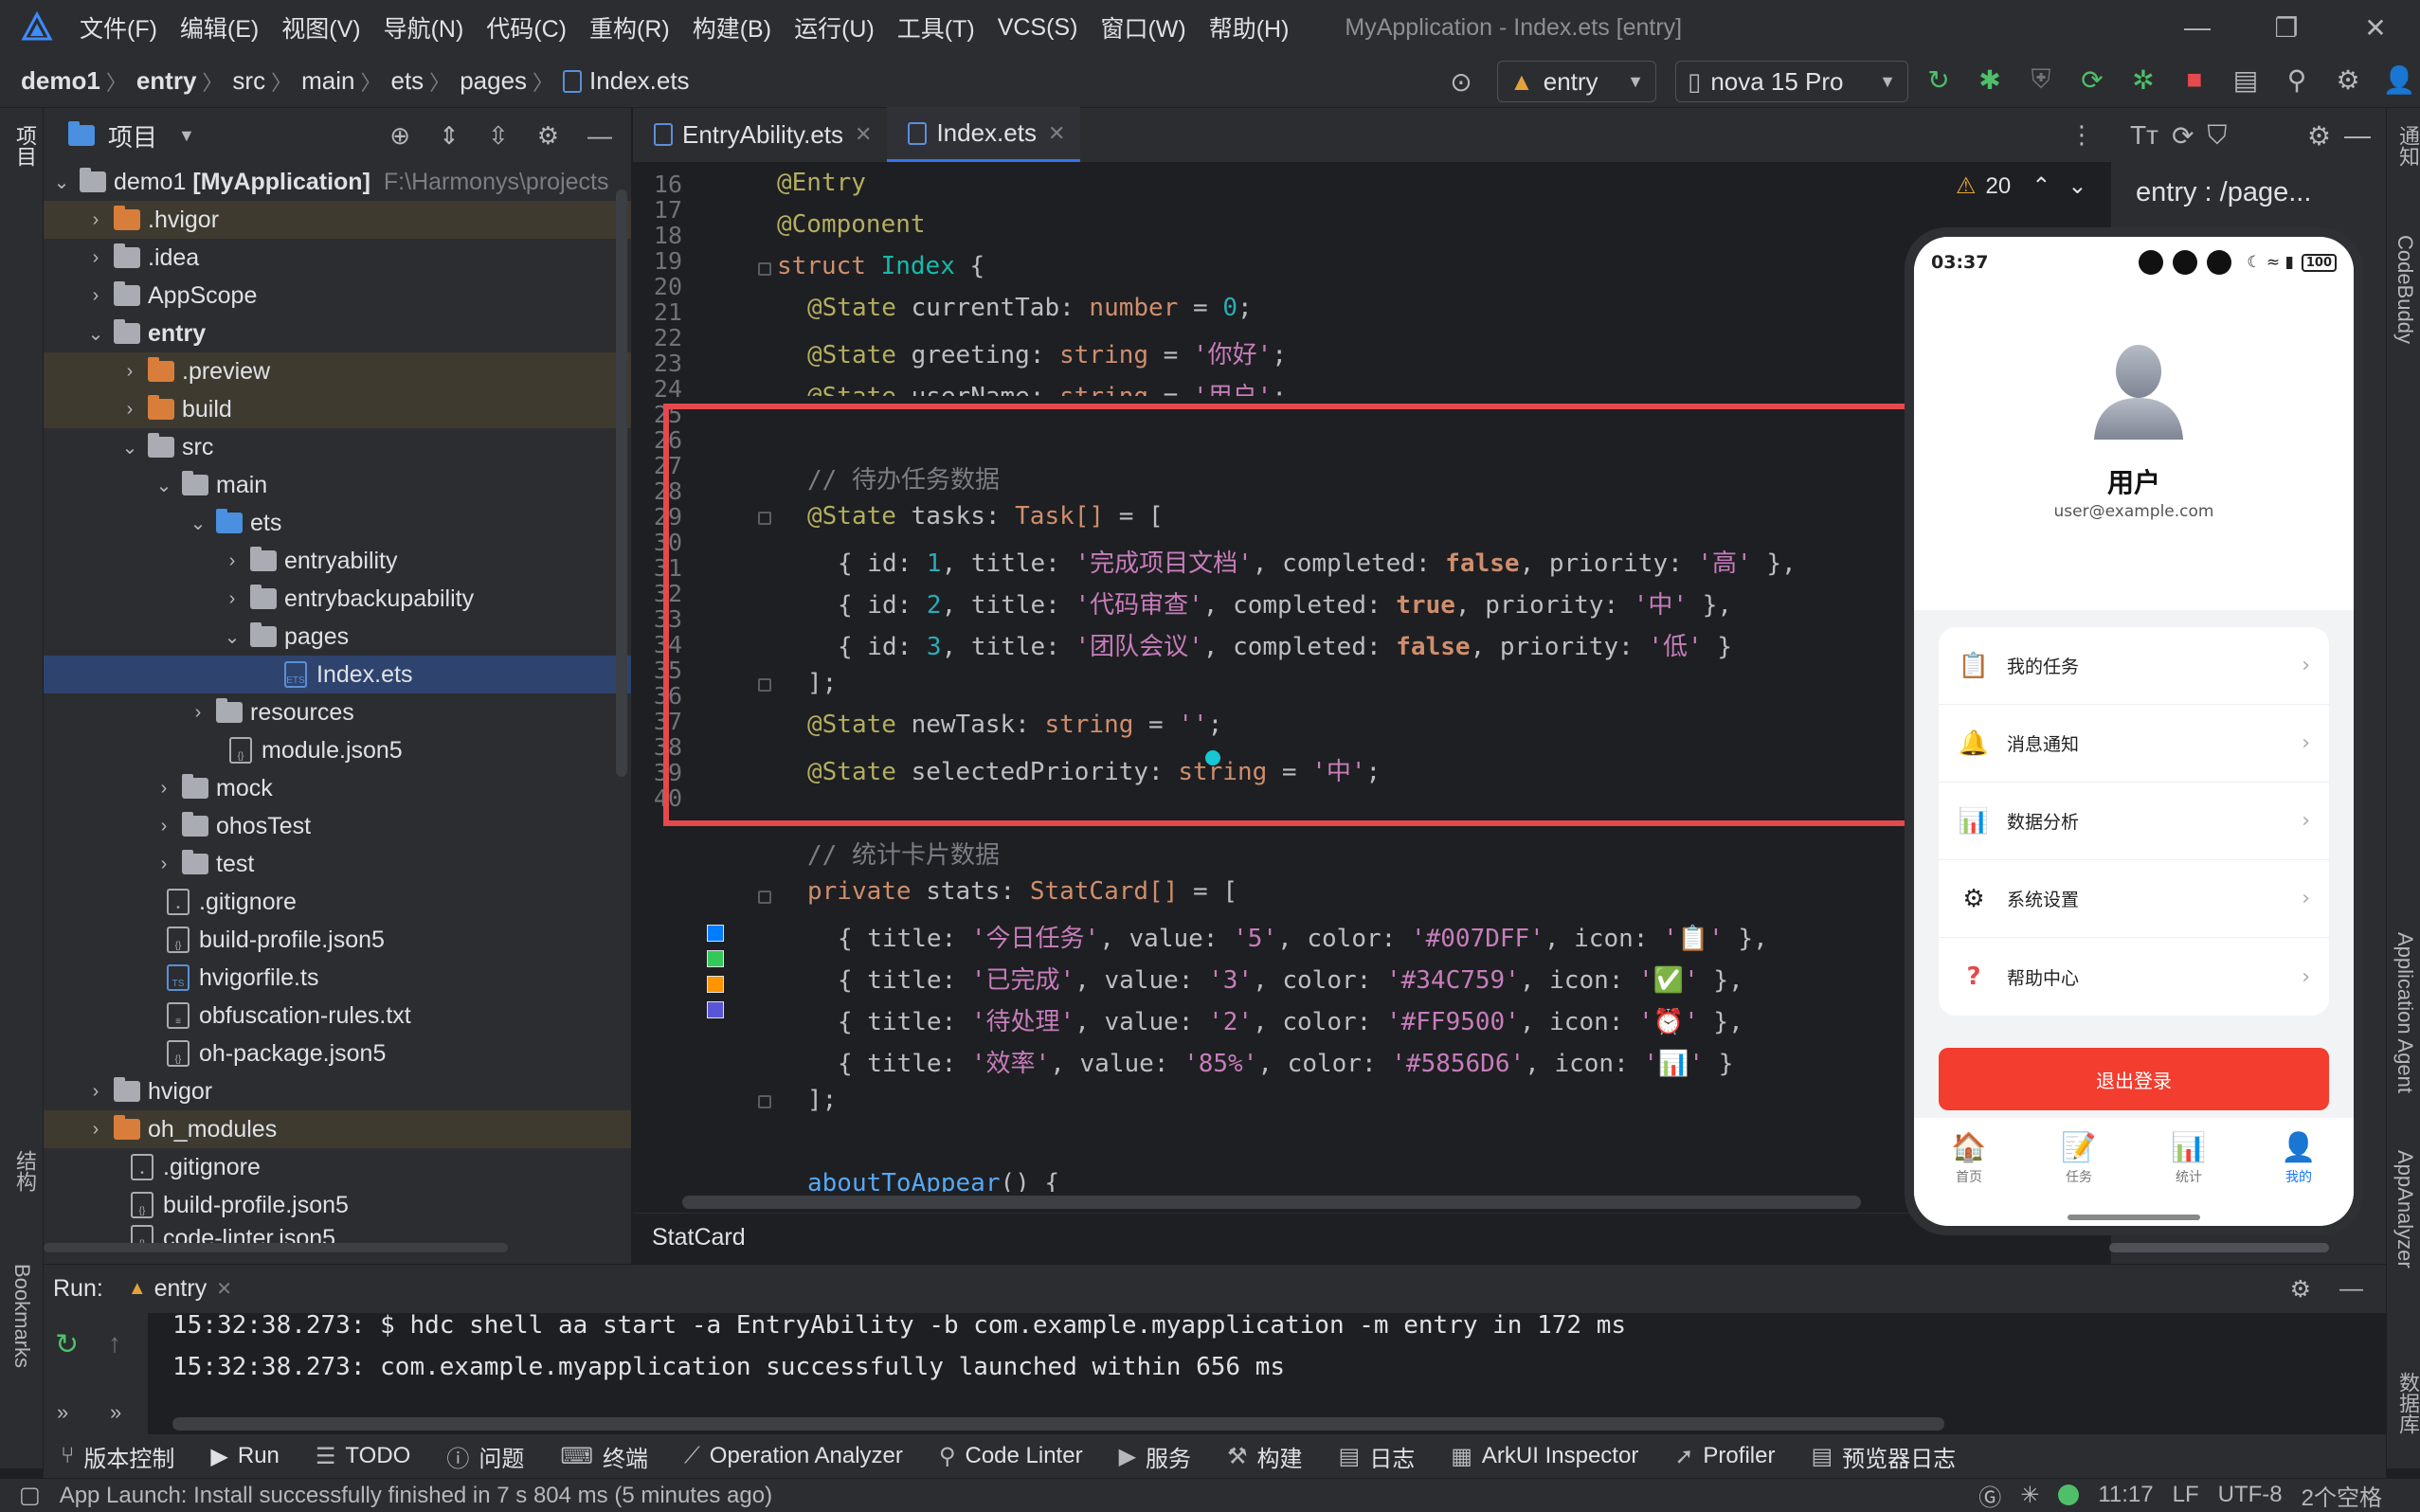 The width and height of the screenshot is (2420, 1512). What do you see at coordinates (2186, 1495) in the screenshot?
I see `line-separator: LF` at bounding box center [2186, 1495].